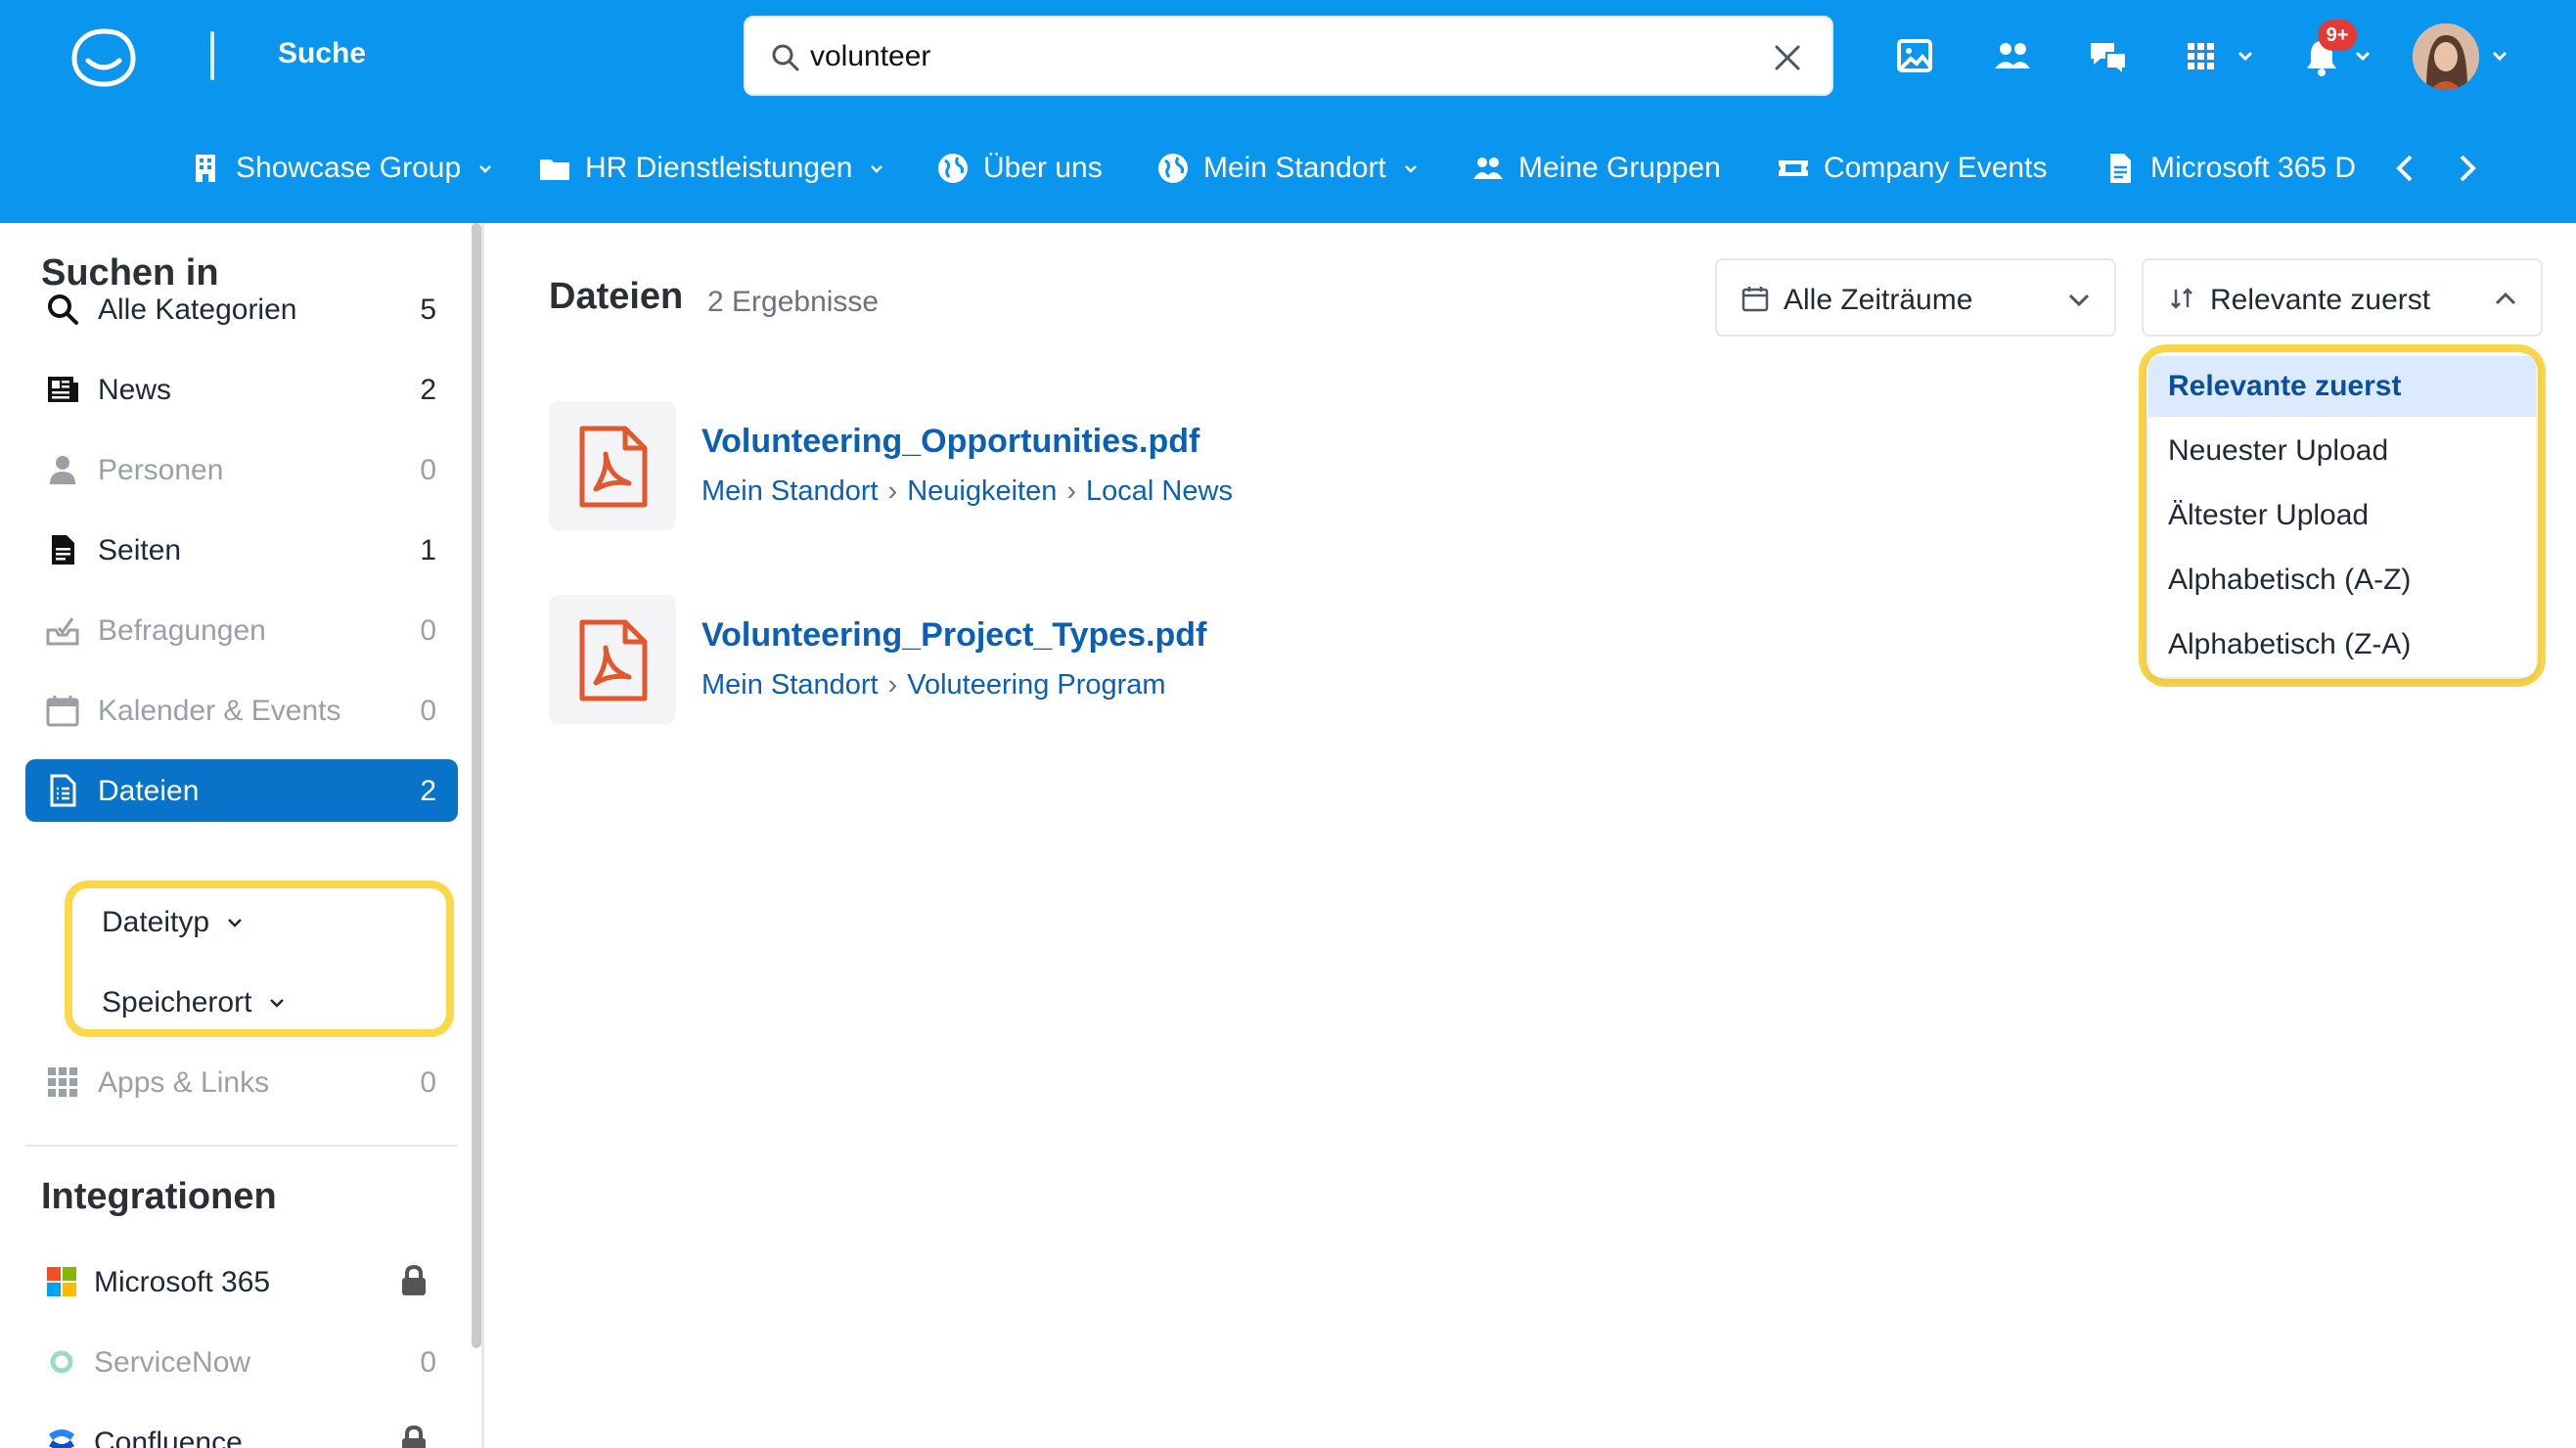 The width and height of the screenshot is (2576, 1448). Describe the element at coordinates (156, 922) in the screenshot. I see `filter-label: Dateityp` at that location.